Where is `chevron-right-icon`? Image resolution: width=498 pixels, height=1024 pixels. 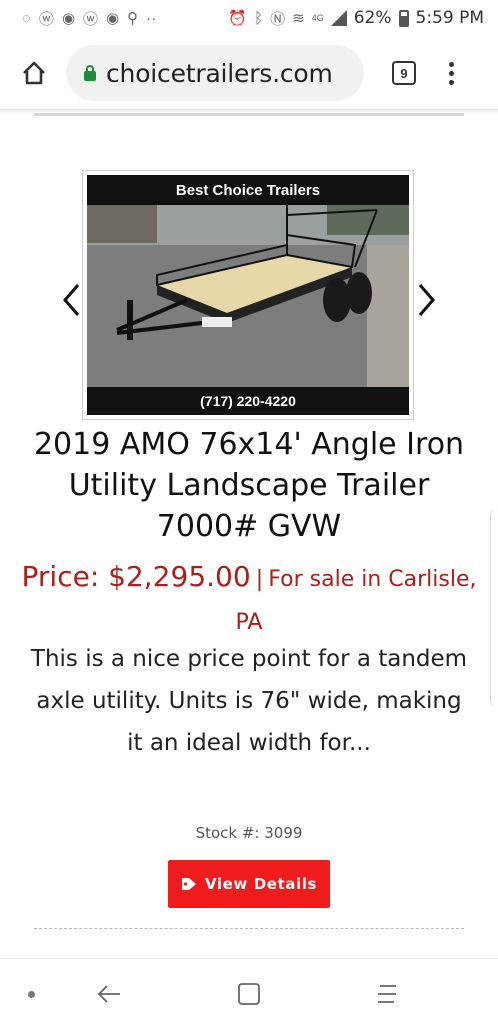
chevron-right-icon is located at coordinates (426, 300).